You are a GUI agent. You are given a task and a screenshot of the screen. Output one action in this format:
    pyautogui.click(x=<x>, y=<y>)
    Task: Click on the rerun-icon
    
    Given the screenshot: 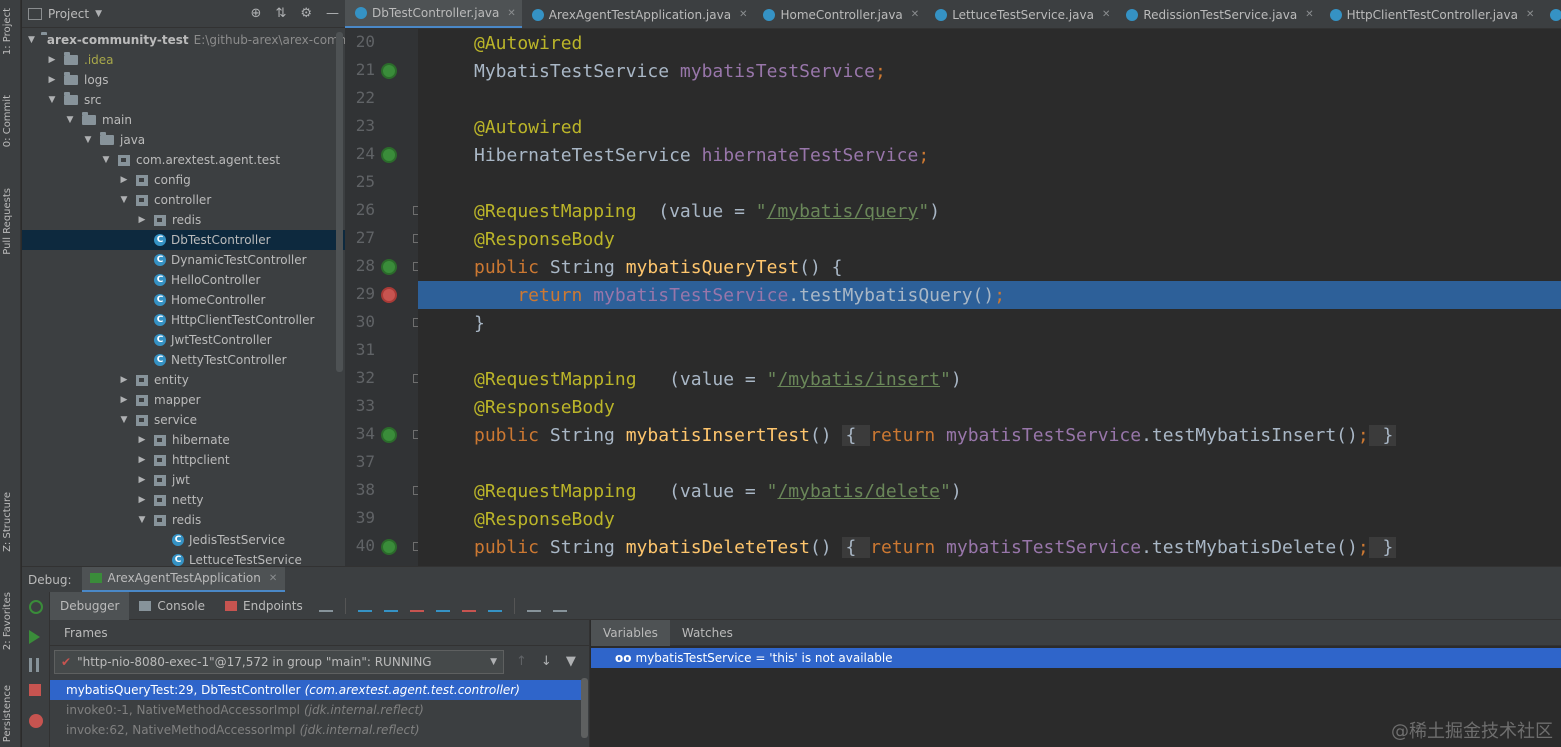 What is the action you would take?
    pyautogui.click(x=36, y=607)
    